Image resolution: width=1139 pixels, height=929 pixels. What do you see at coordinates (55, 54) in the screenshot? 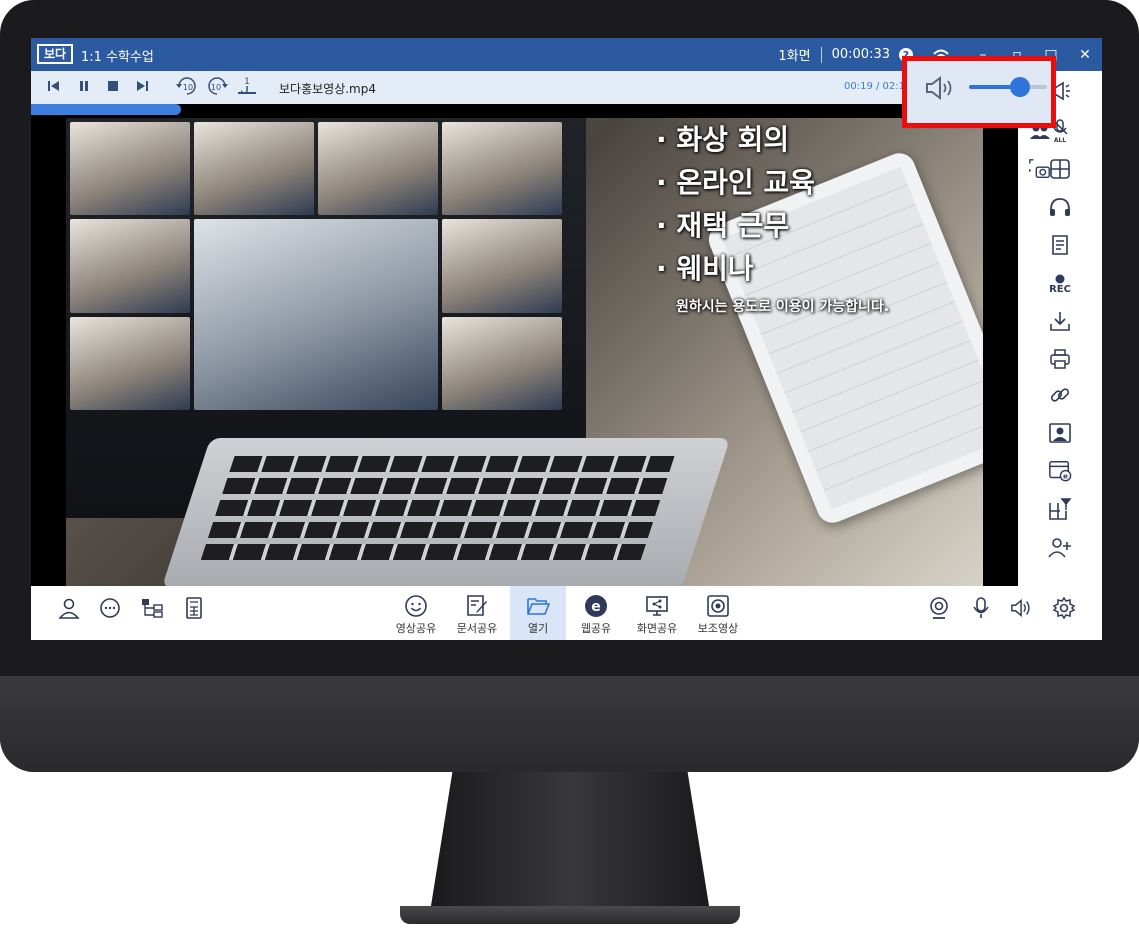
I see `app-logo: 보다` at bounding box center [55, 54].